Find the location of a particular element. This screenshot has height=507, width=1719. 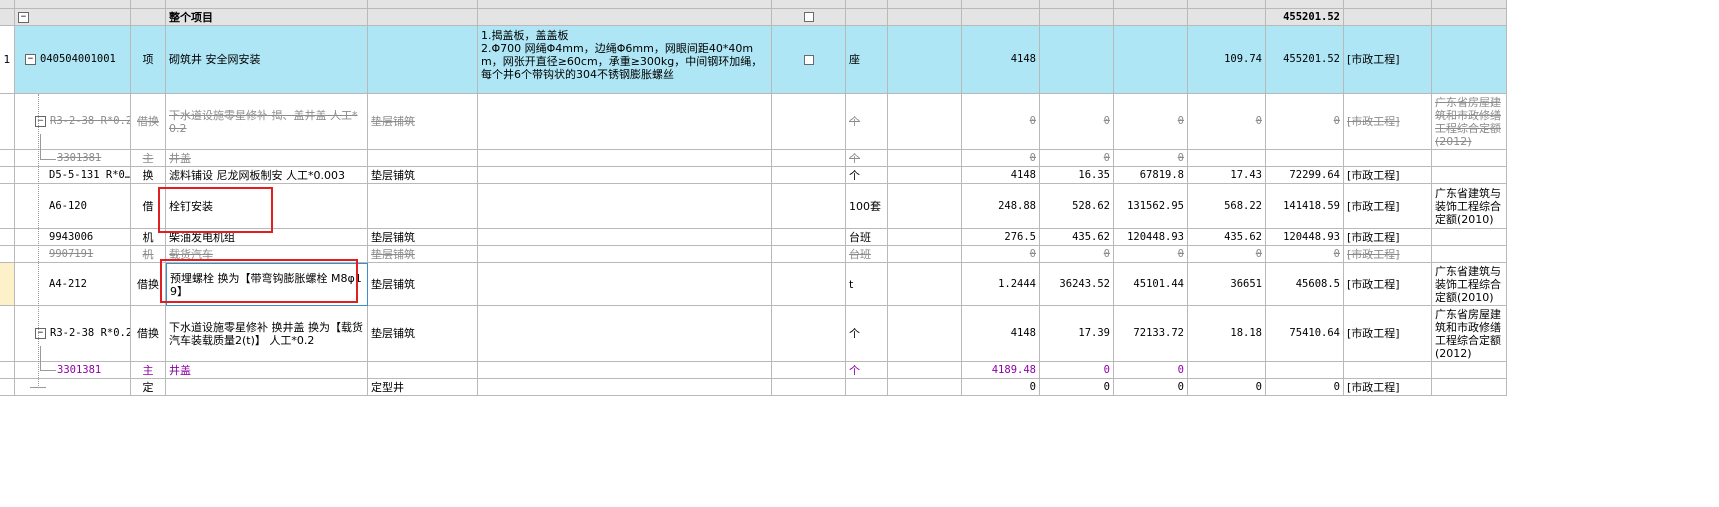

quantity-cell: 4148 is located at coordinates (1001, 60).